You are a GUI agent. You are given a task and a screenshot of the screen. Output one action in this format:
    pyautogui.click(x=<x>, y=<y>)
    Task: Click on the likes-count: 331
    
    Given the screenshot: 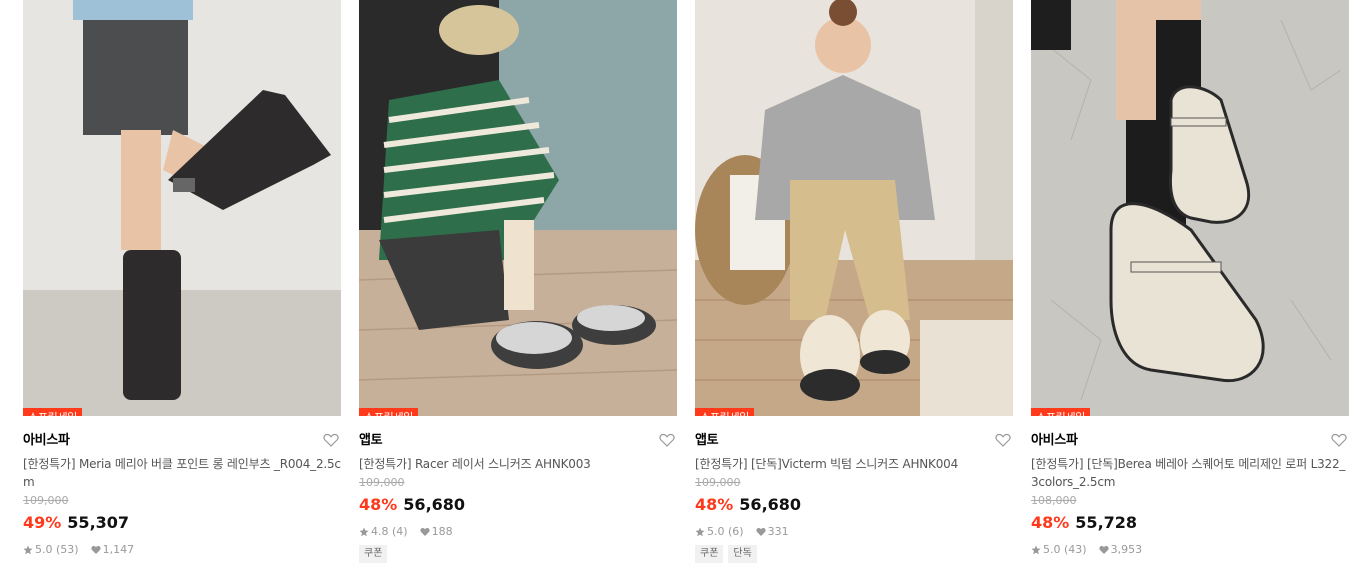 What is the action you would take?
    pyautogui.click(x=778, y=531)
    